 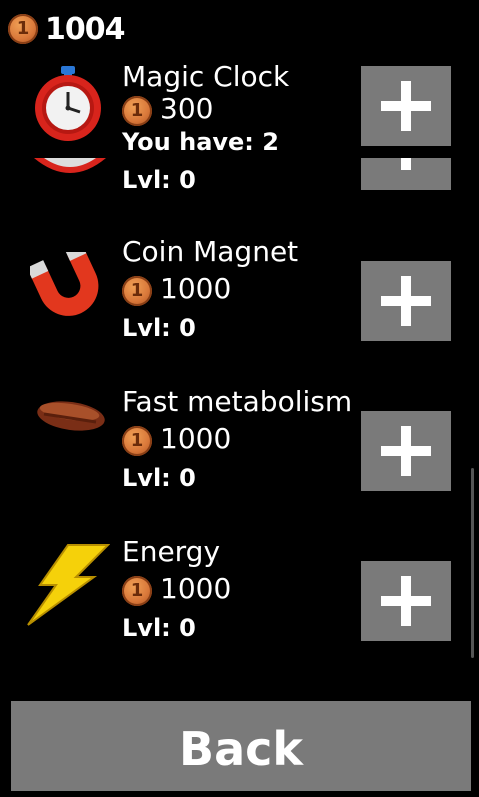 I want to click on upgrade-button-coin-magnet, so click(x=406, y=301).